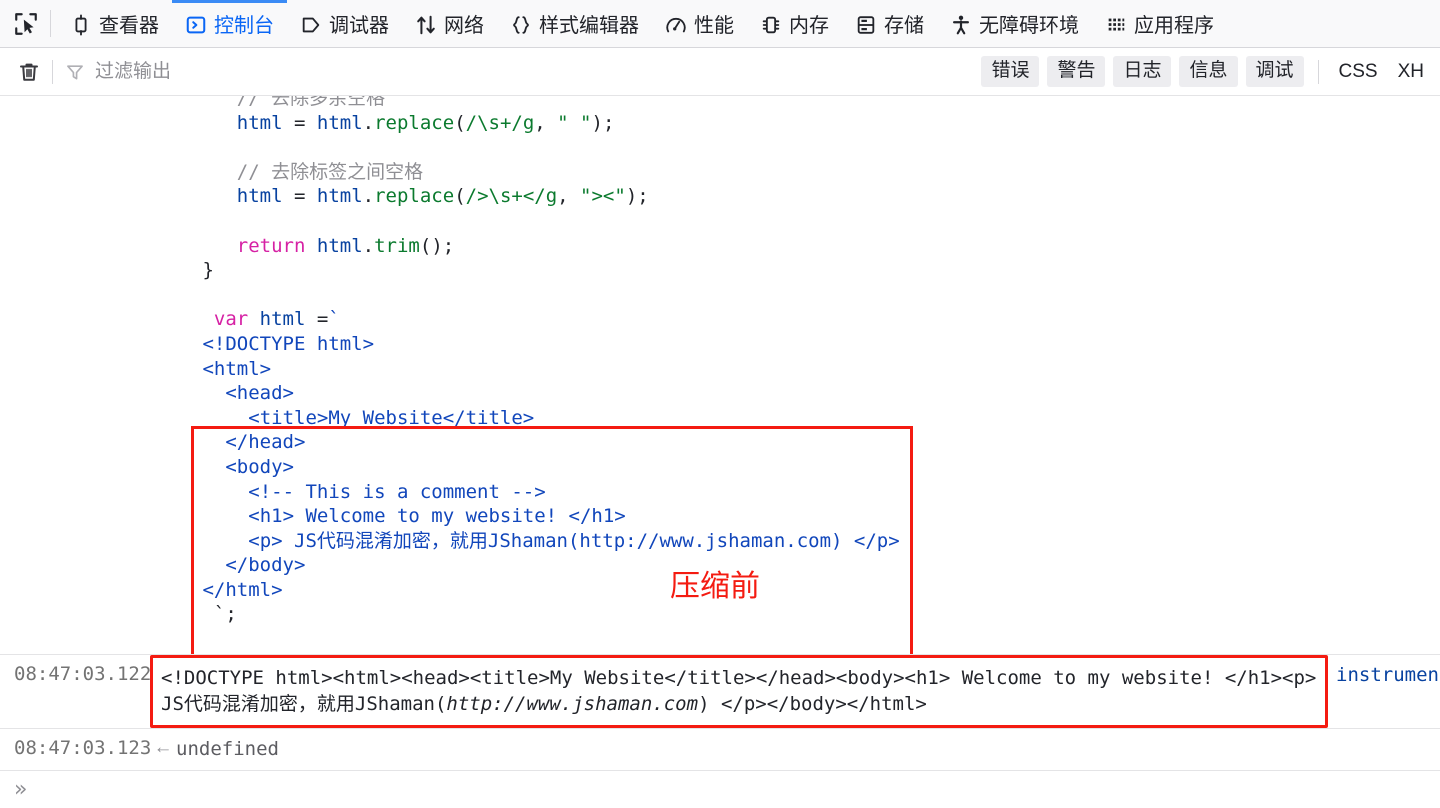  What do you see at coordinates (52, 71) in the screenshot?
I see `filterbar-divider` at bounding box center [52, 71].